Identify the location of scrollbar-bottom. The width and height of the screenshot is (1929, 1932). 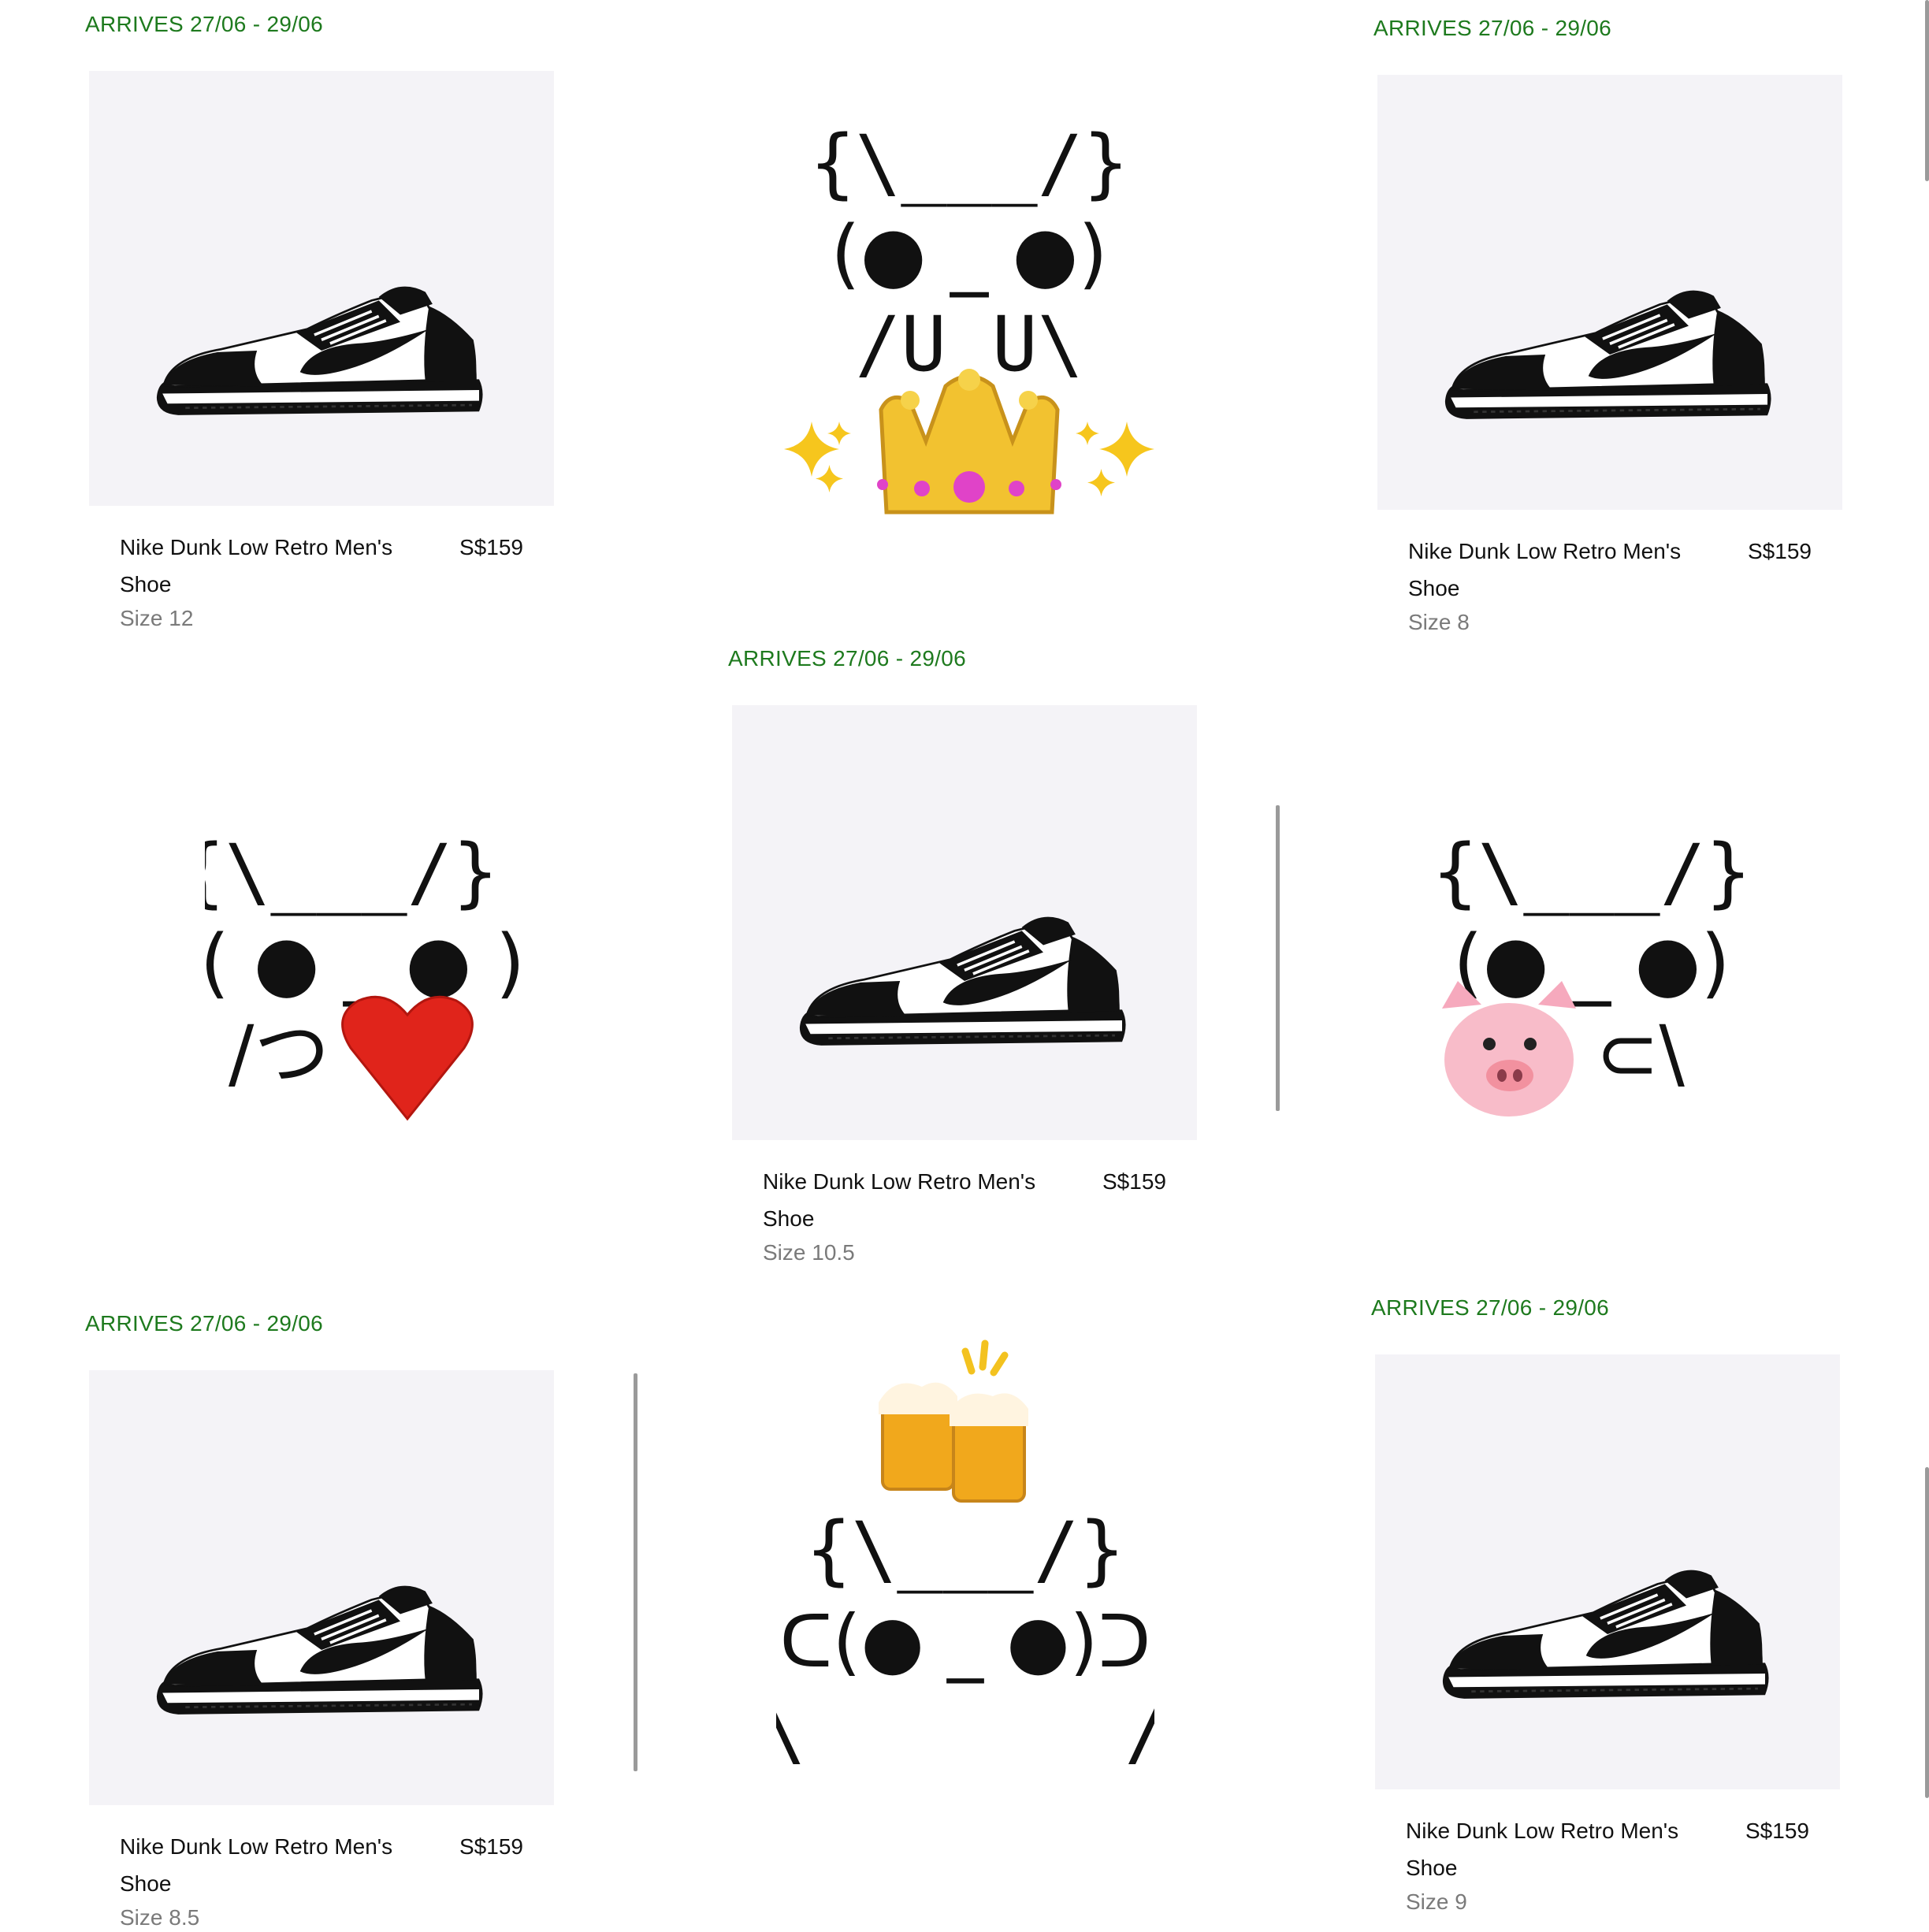
(1927, 1632).